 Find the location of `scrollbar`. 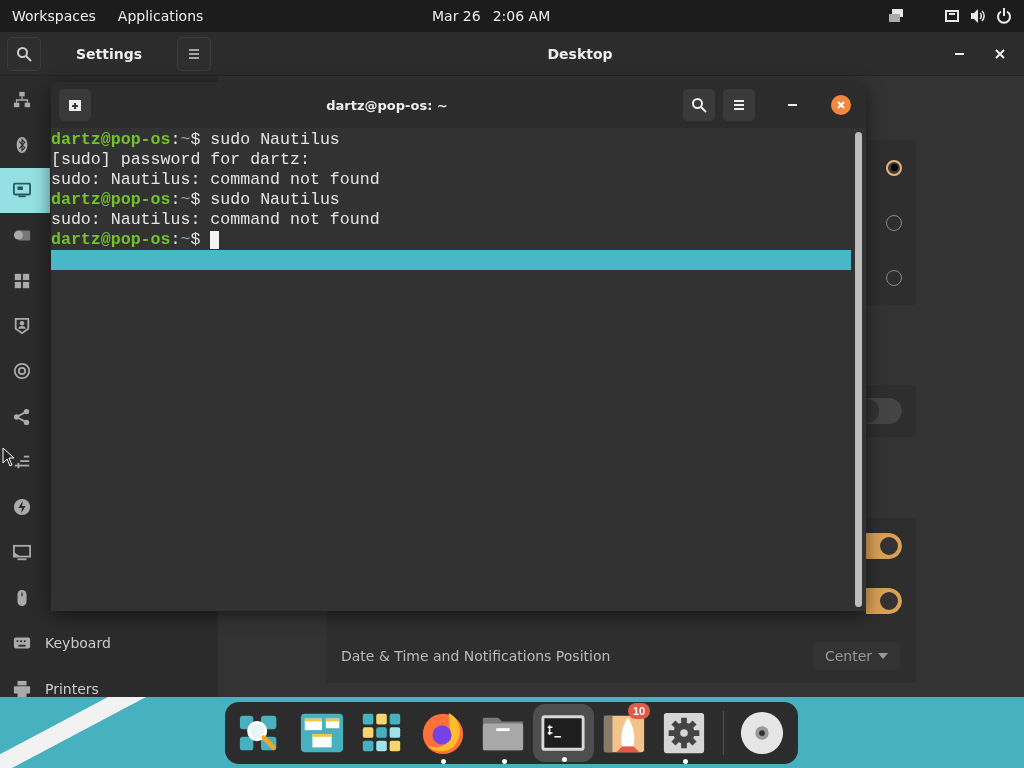

scrollbar is located at coordinates (858, 369).